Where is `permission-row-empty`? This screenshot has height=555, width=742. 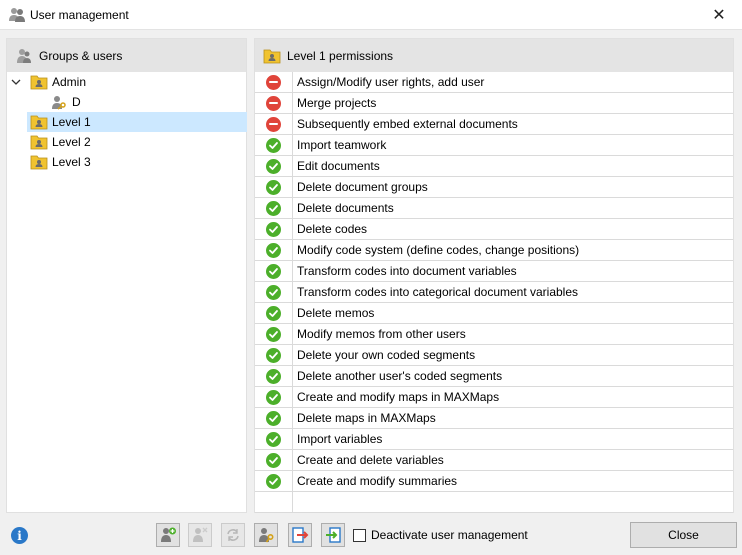
permission-row-empty is located at coordinates (494, 502).